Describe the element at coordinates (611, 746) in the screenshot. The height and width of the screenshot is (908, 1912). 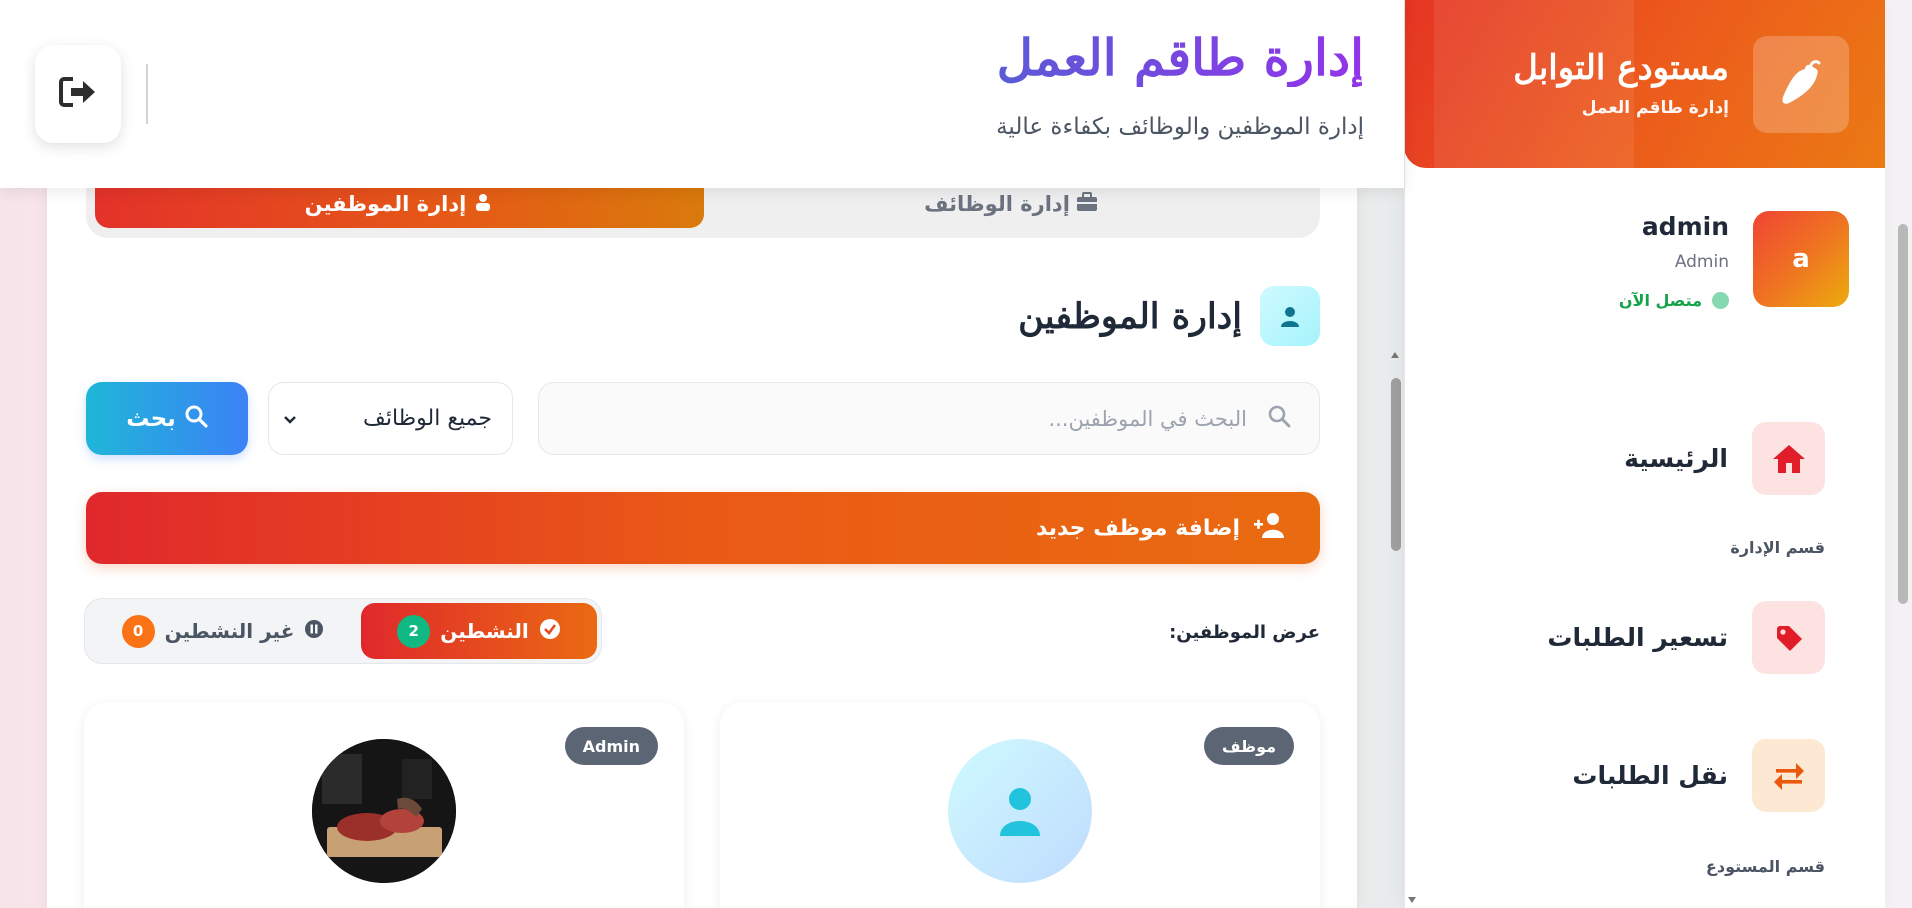
I see `role-badge: Admin` at that location.